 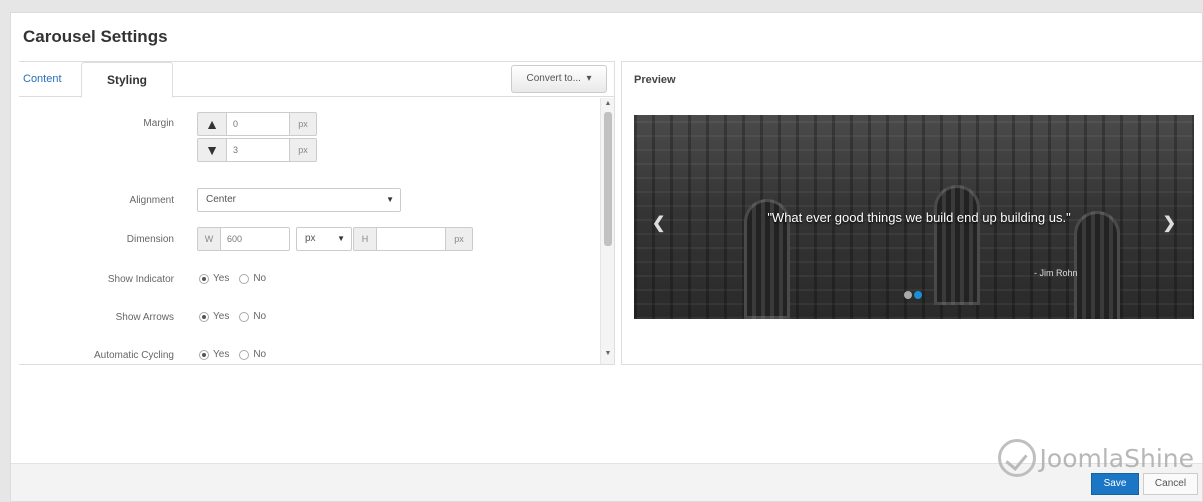 I want to click on form-scrollbar: ▲ ▼, so click(x=607, y=231).